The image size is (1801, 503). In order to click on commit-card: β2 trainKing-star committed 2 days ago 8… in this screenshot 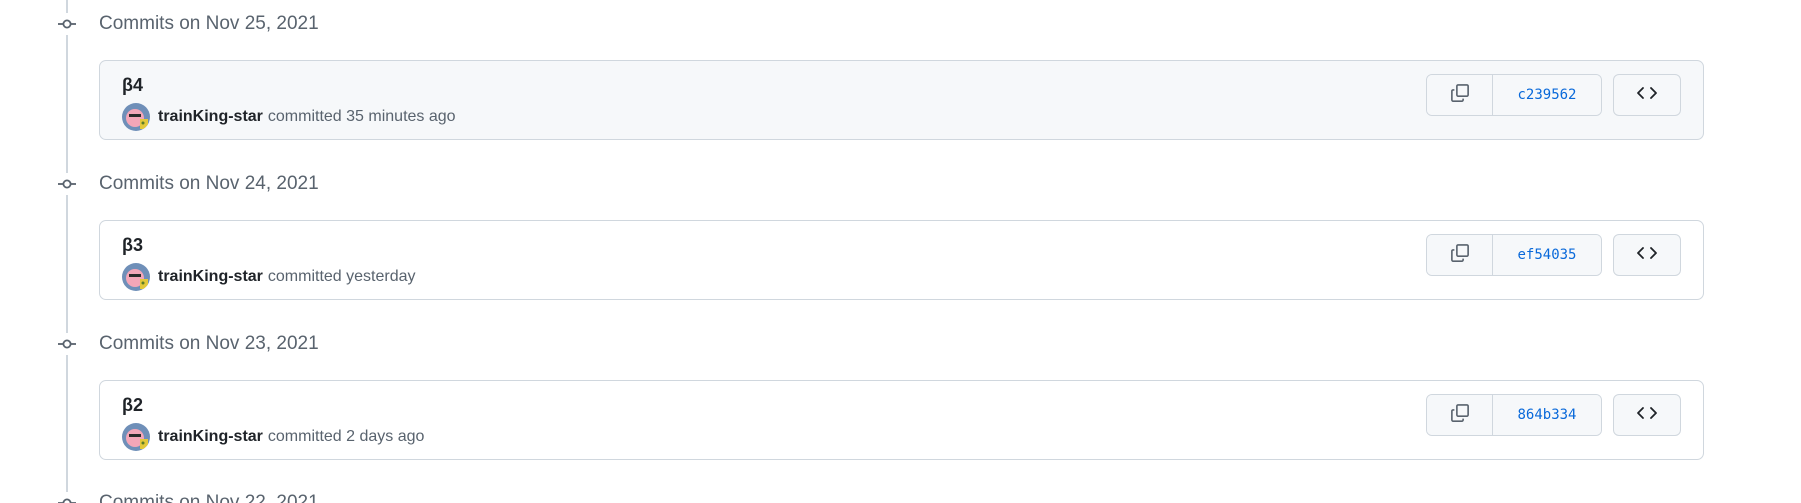, I will do `click(901, 420)`.